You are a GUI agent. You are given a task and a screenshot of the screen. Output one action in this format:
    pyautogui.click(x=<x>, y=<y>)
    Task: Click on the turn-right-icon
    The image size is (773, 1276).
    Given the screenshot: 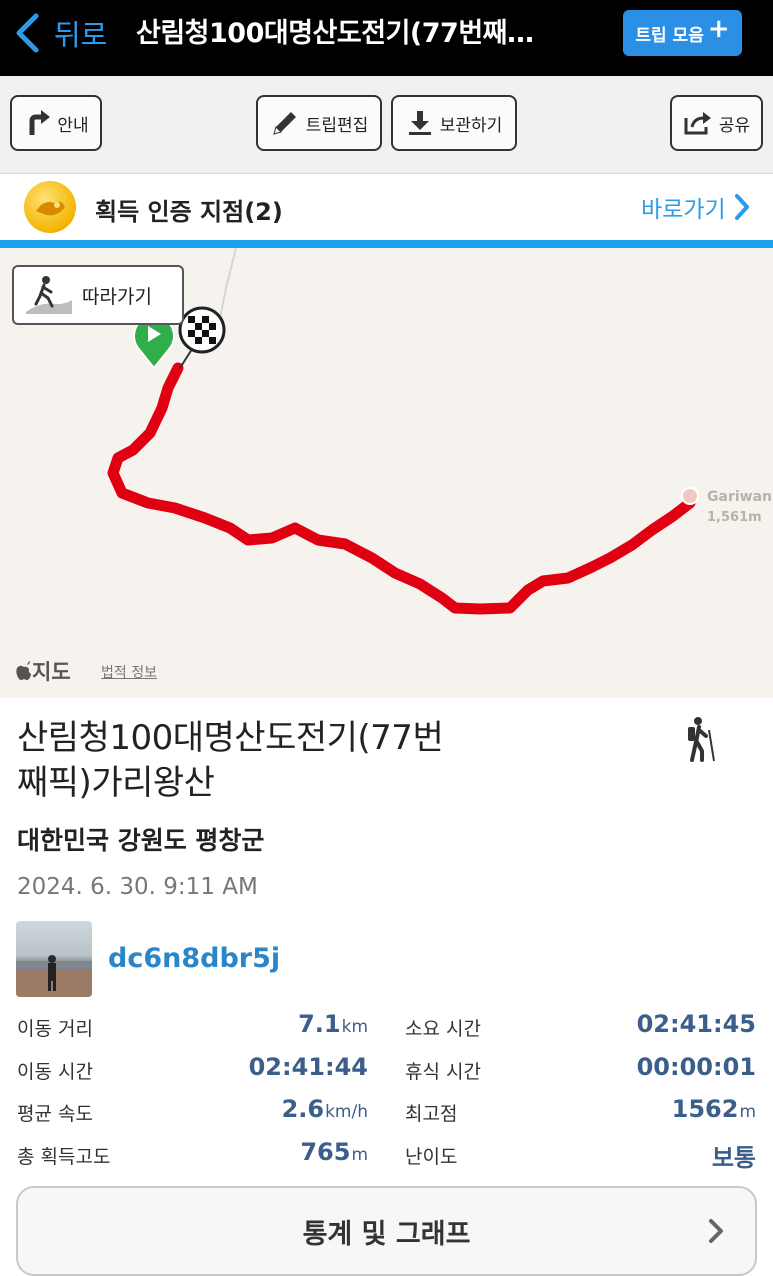 What is the action you would take?
    pyautogui.click(x=40, y=122)
    